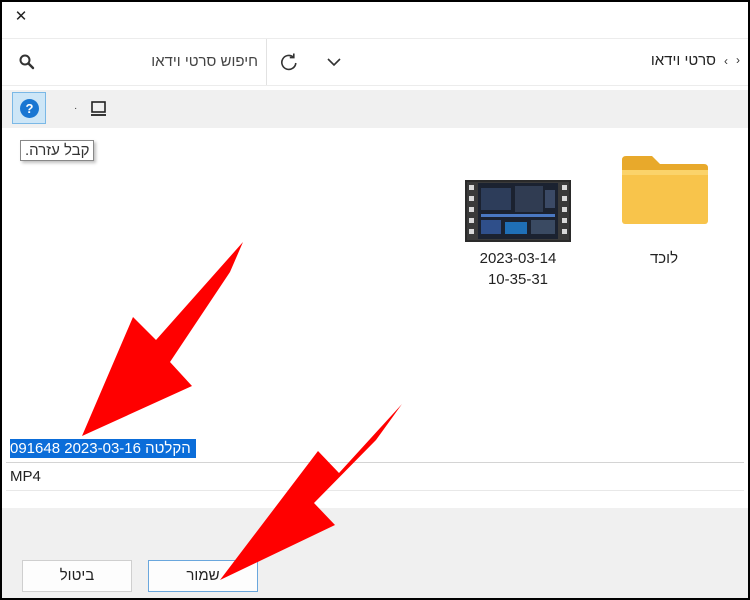  I want to click on save-button: שמור, so click(203, 576).